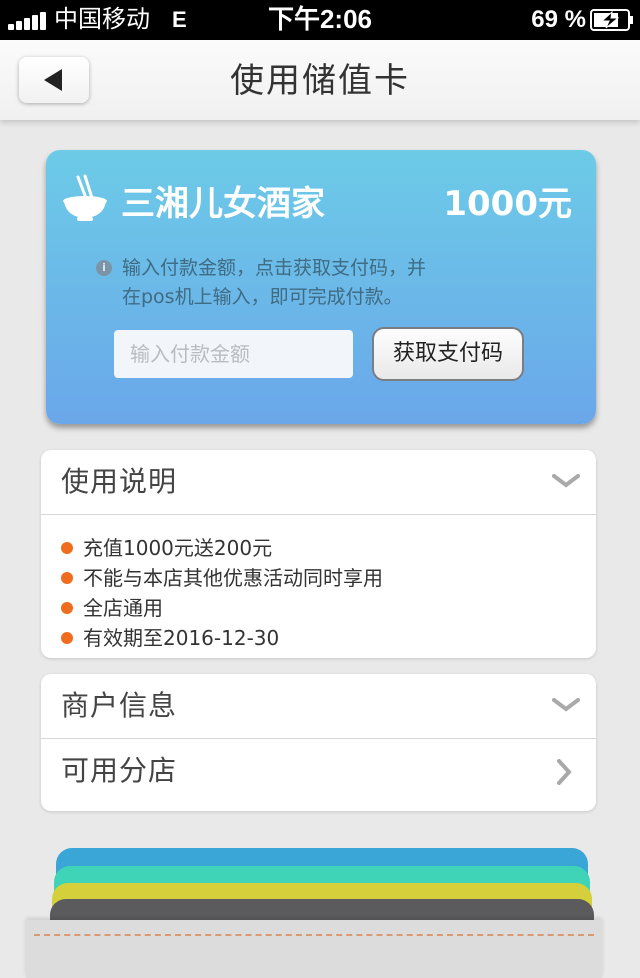 This screenshot has height=978, width=640. Describe the element at coordinates (314, 949) in the screenshot. I see `card-pocket` at that location.